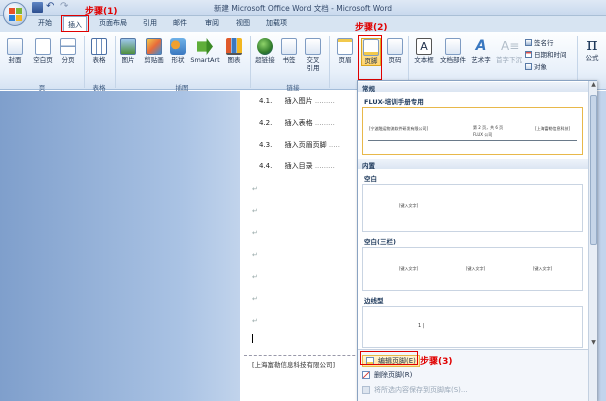 The width and height of the screenshot is (606, 401). What do you see at coordinates (150, 23) in the screenshot?
I see `tab-references: 引用` at bounding box center [150, 23].